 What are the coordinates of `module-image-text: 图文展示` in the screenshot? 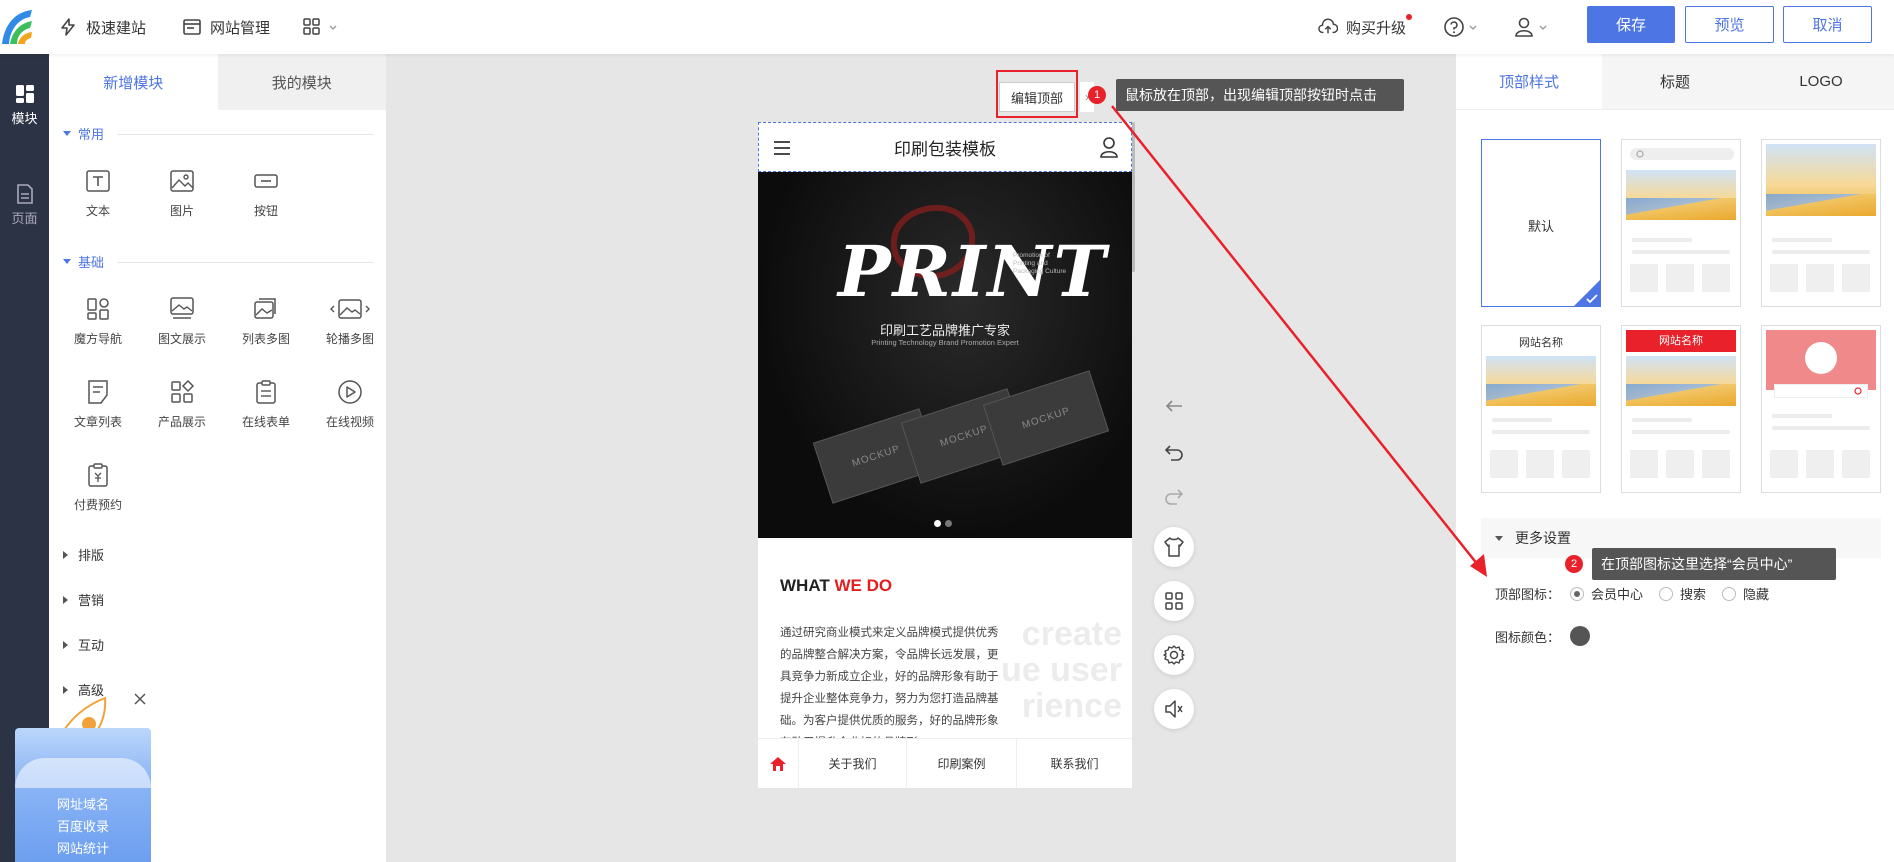 It's located at (182, 321).